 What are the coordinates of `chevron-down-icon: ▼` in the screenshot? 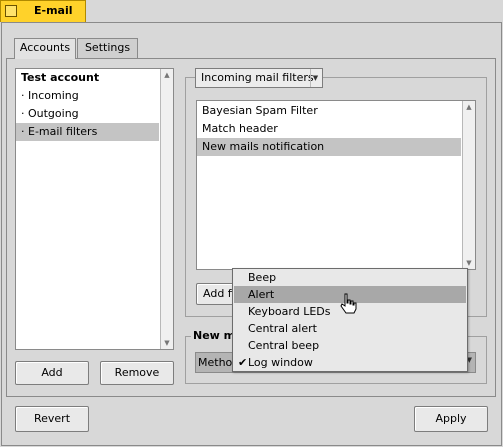 It's located at (315, 78).